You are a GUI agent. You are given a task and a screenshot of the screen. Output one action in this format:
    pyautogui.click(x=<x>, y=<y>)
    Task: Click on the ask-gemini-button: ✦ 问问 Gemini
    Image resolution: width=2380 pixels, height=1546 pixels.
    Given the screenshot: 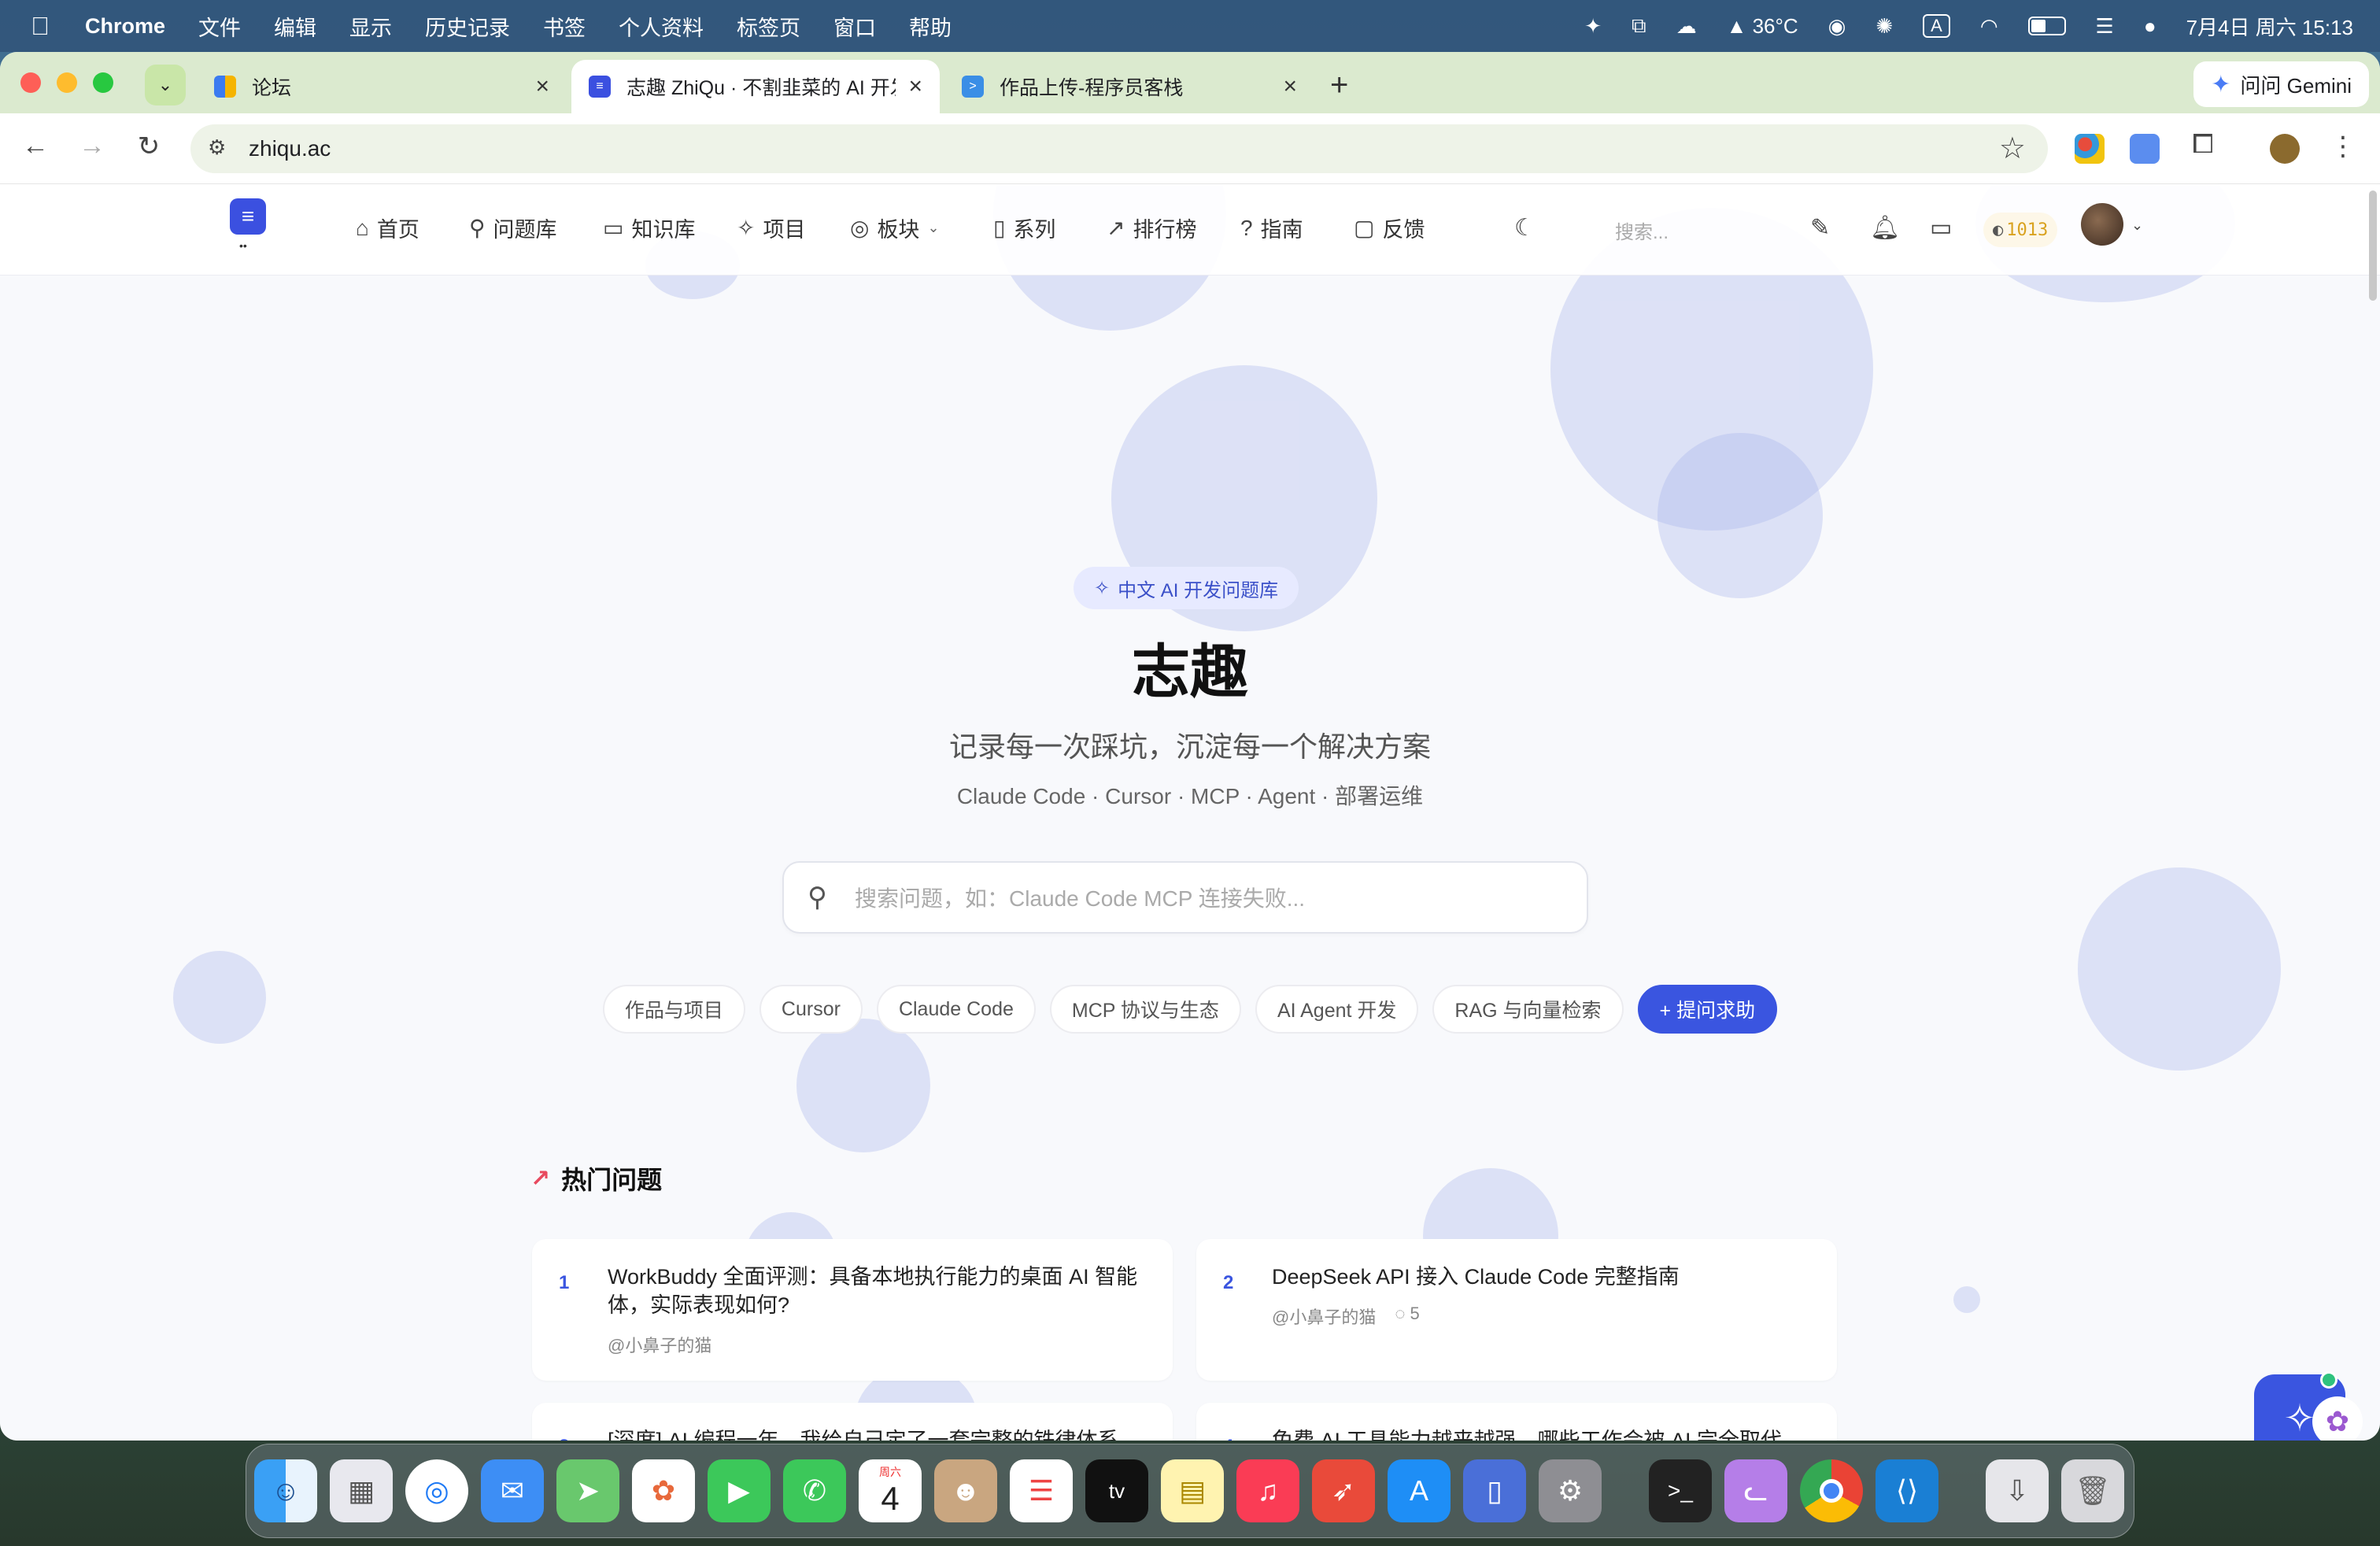 What is the action you would take?
    pyautogui.click(x=2281, y=84)
    